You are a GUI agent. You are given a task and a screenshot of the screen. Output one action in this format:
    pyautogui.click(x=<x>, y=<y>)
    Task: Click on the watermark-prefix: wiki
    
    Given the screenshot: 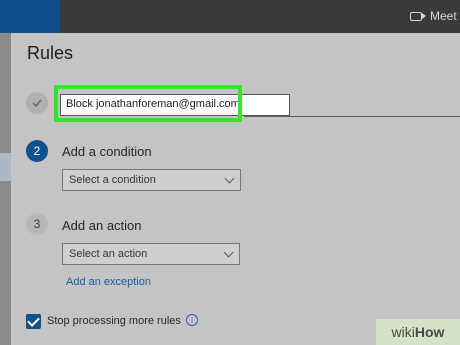 What is the action you would take?
    pyautogui.click(x=403, y=332)
    